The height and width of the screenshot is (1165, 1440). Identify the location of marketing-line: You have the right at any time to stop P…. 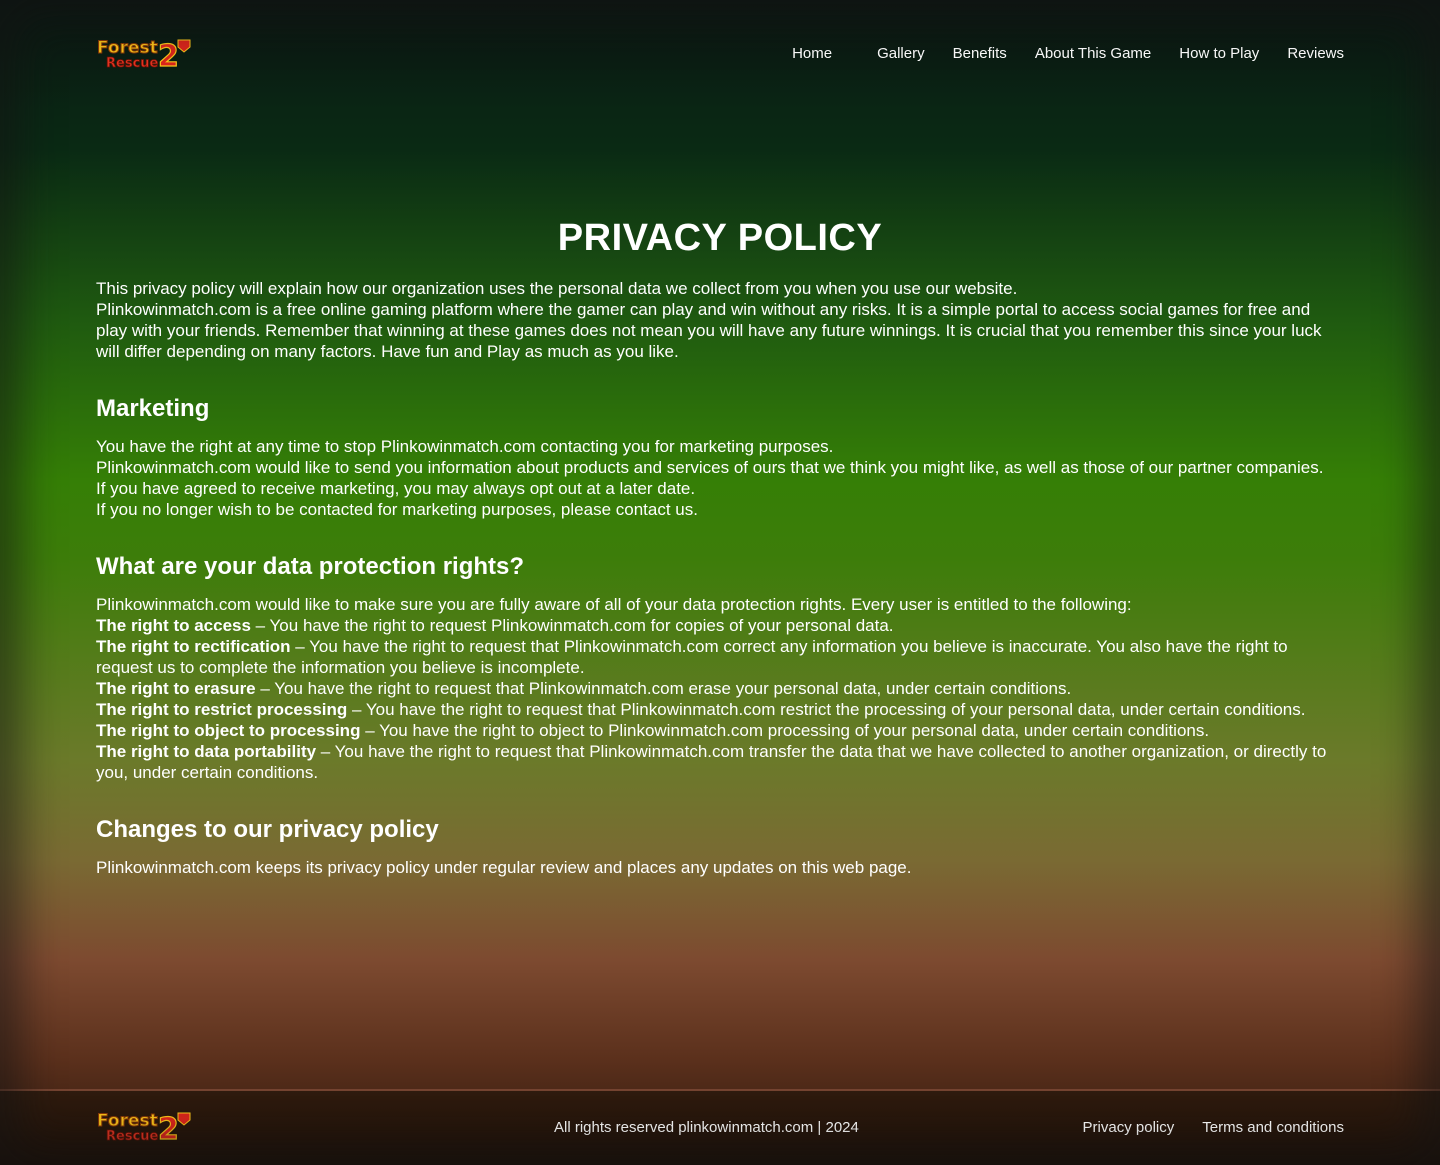
(465, 446).